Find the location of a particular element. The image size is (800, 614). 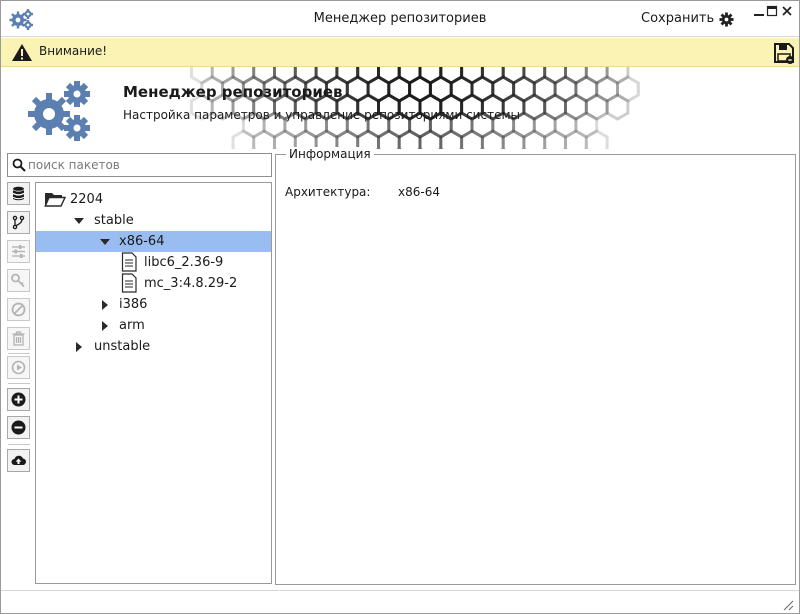

info-value: x86-64 is located at coordinates (419, 192).